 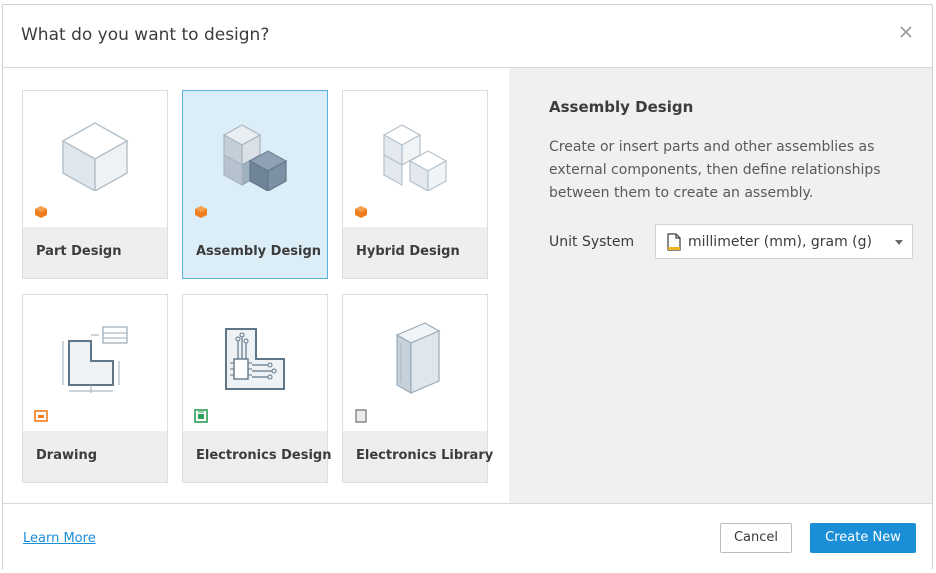 I want to click on card-label-area: Hybrid Design, so click(x=415, y=252).